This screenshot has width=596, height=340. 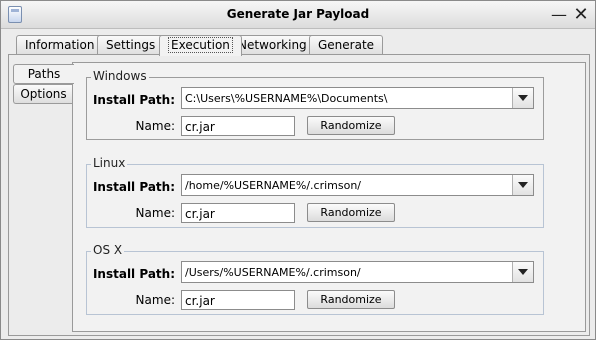 I want to click on install-path-combo: /Users/%USERNAME%/.crimson/, so click(x=357, y=272).